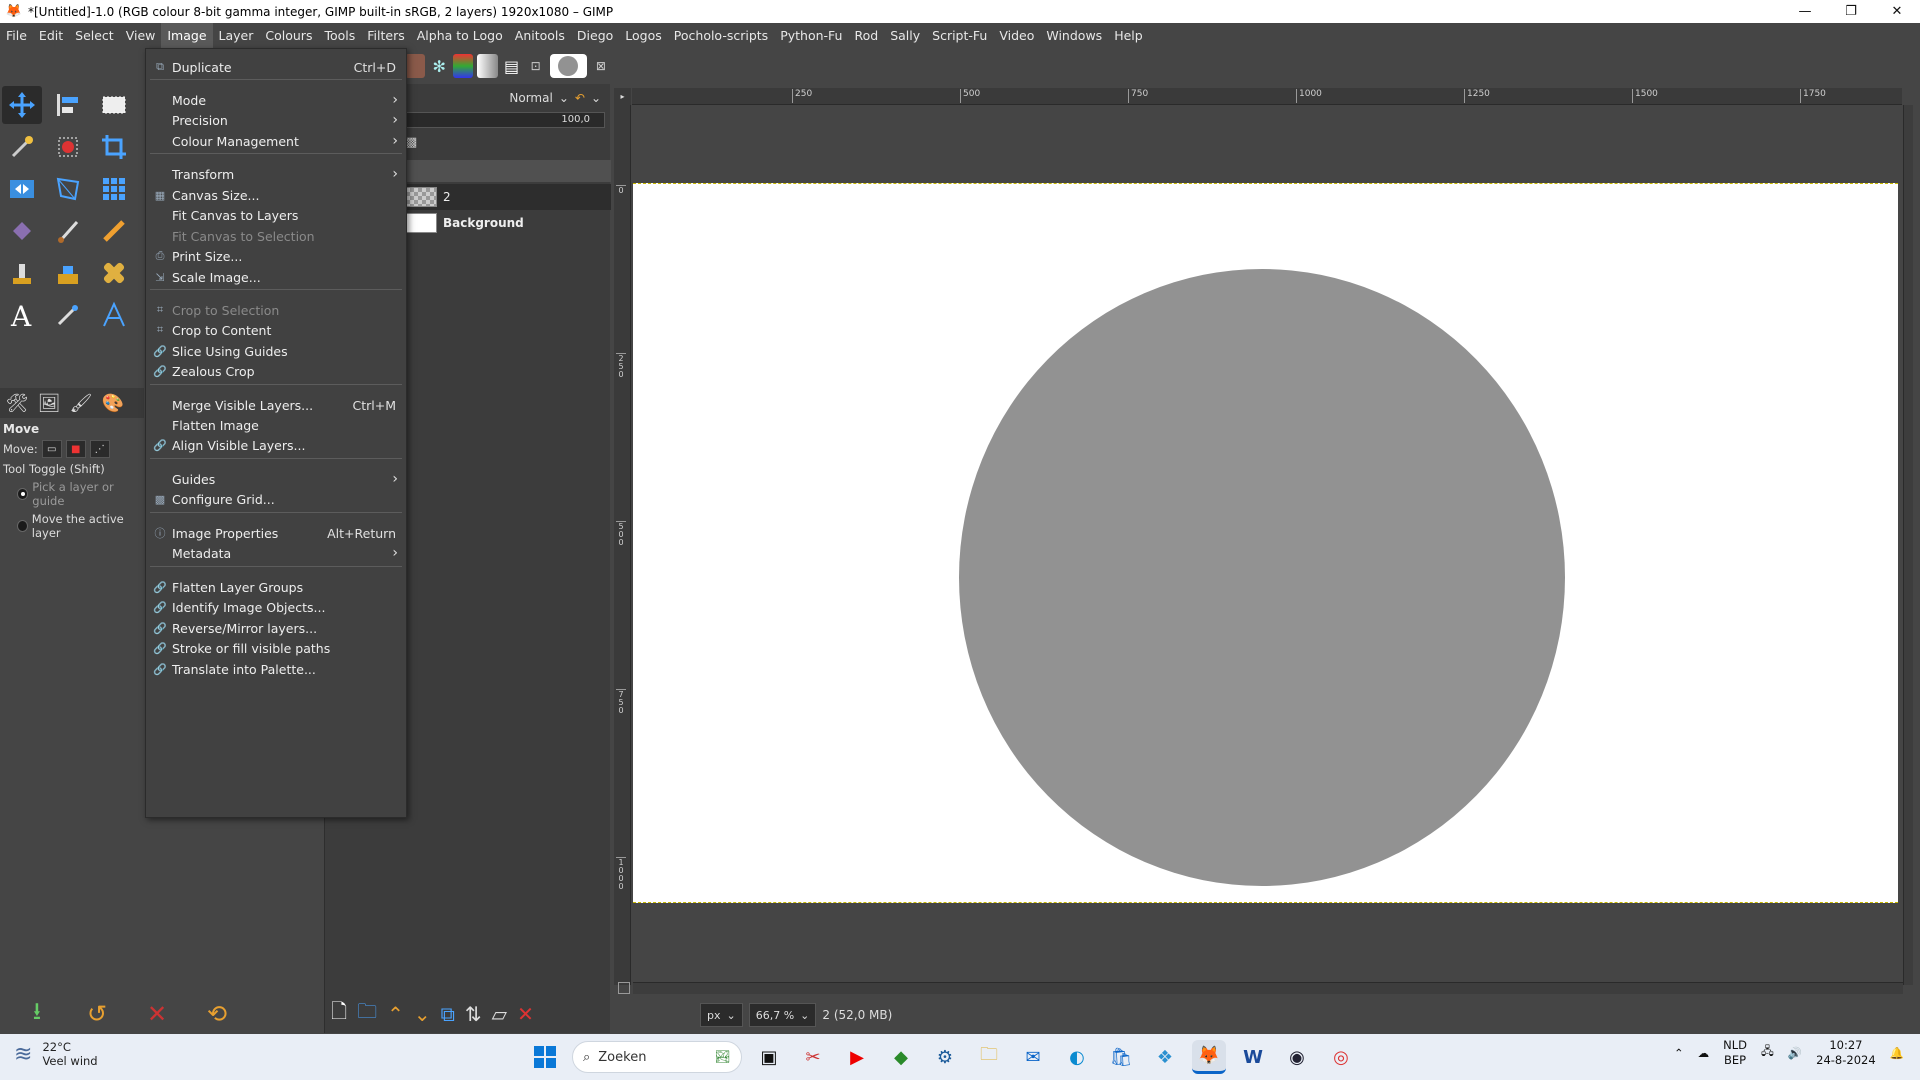 Image resolution: width=1920 pixels, height=1080 pixels. I want to click on pick-layer-radio, so click(23, 494).